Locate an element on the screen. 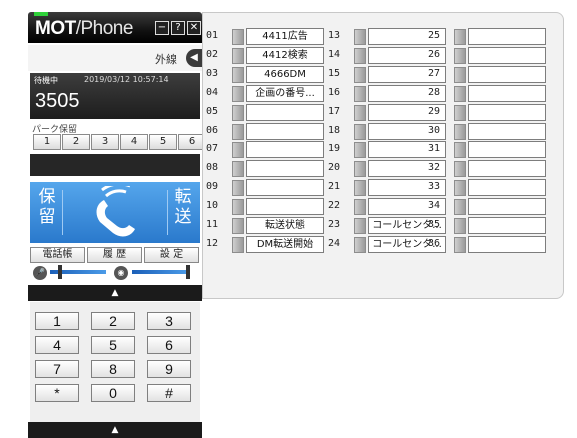 Image resolution: width=577 pixels, height=438 pixels. line-button: DM転送開始 is located at coordinates (285, 244).